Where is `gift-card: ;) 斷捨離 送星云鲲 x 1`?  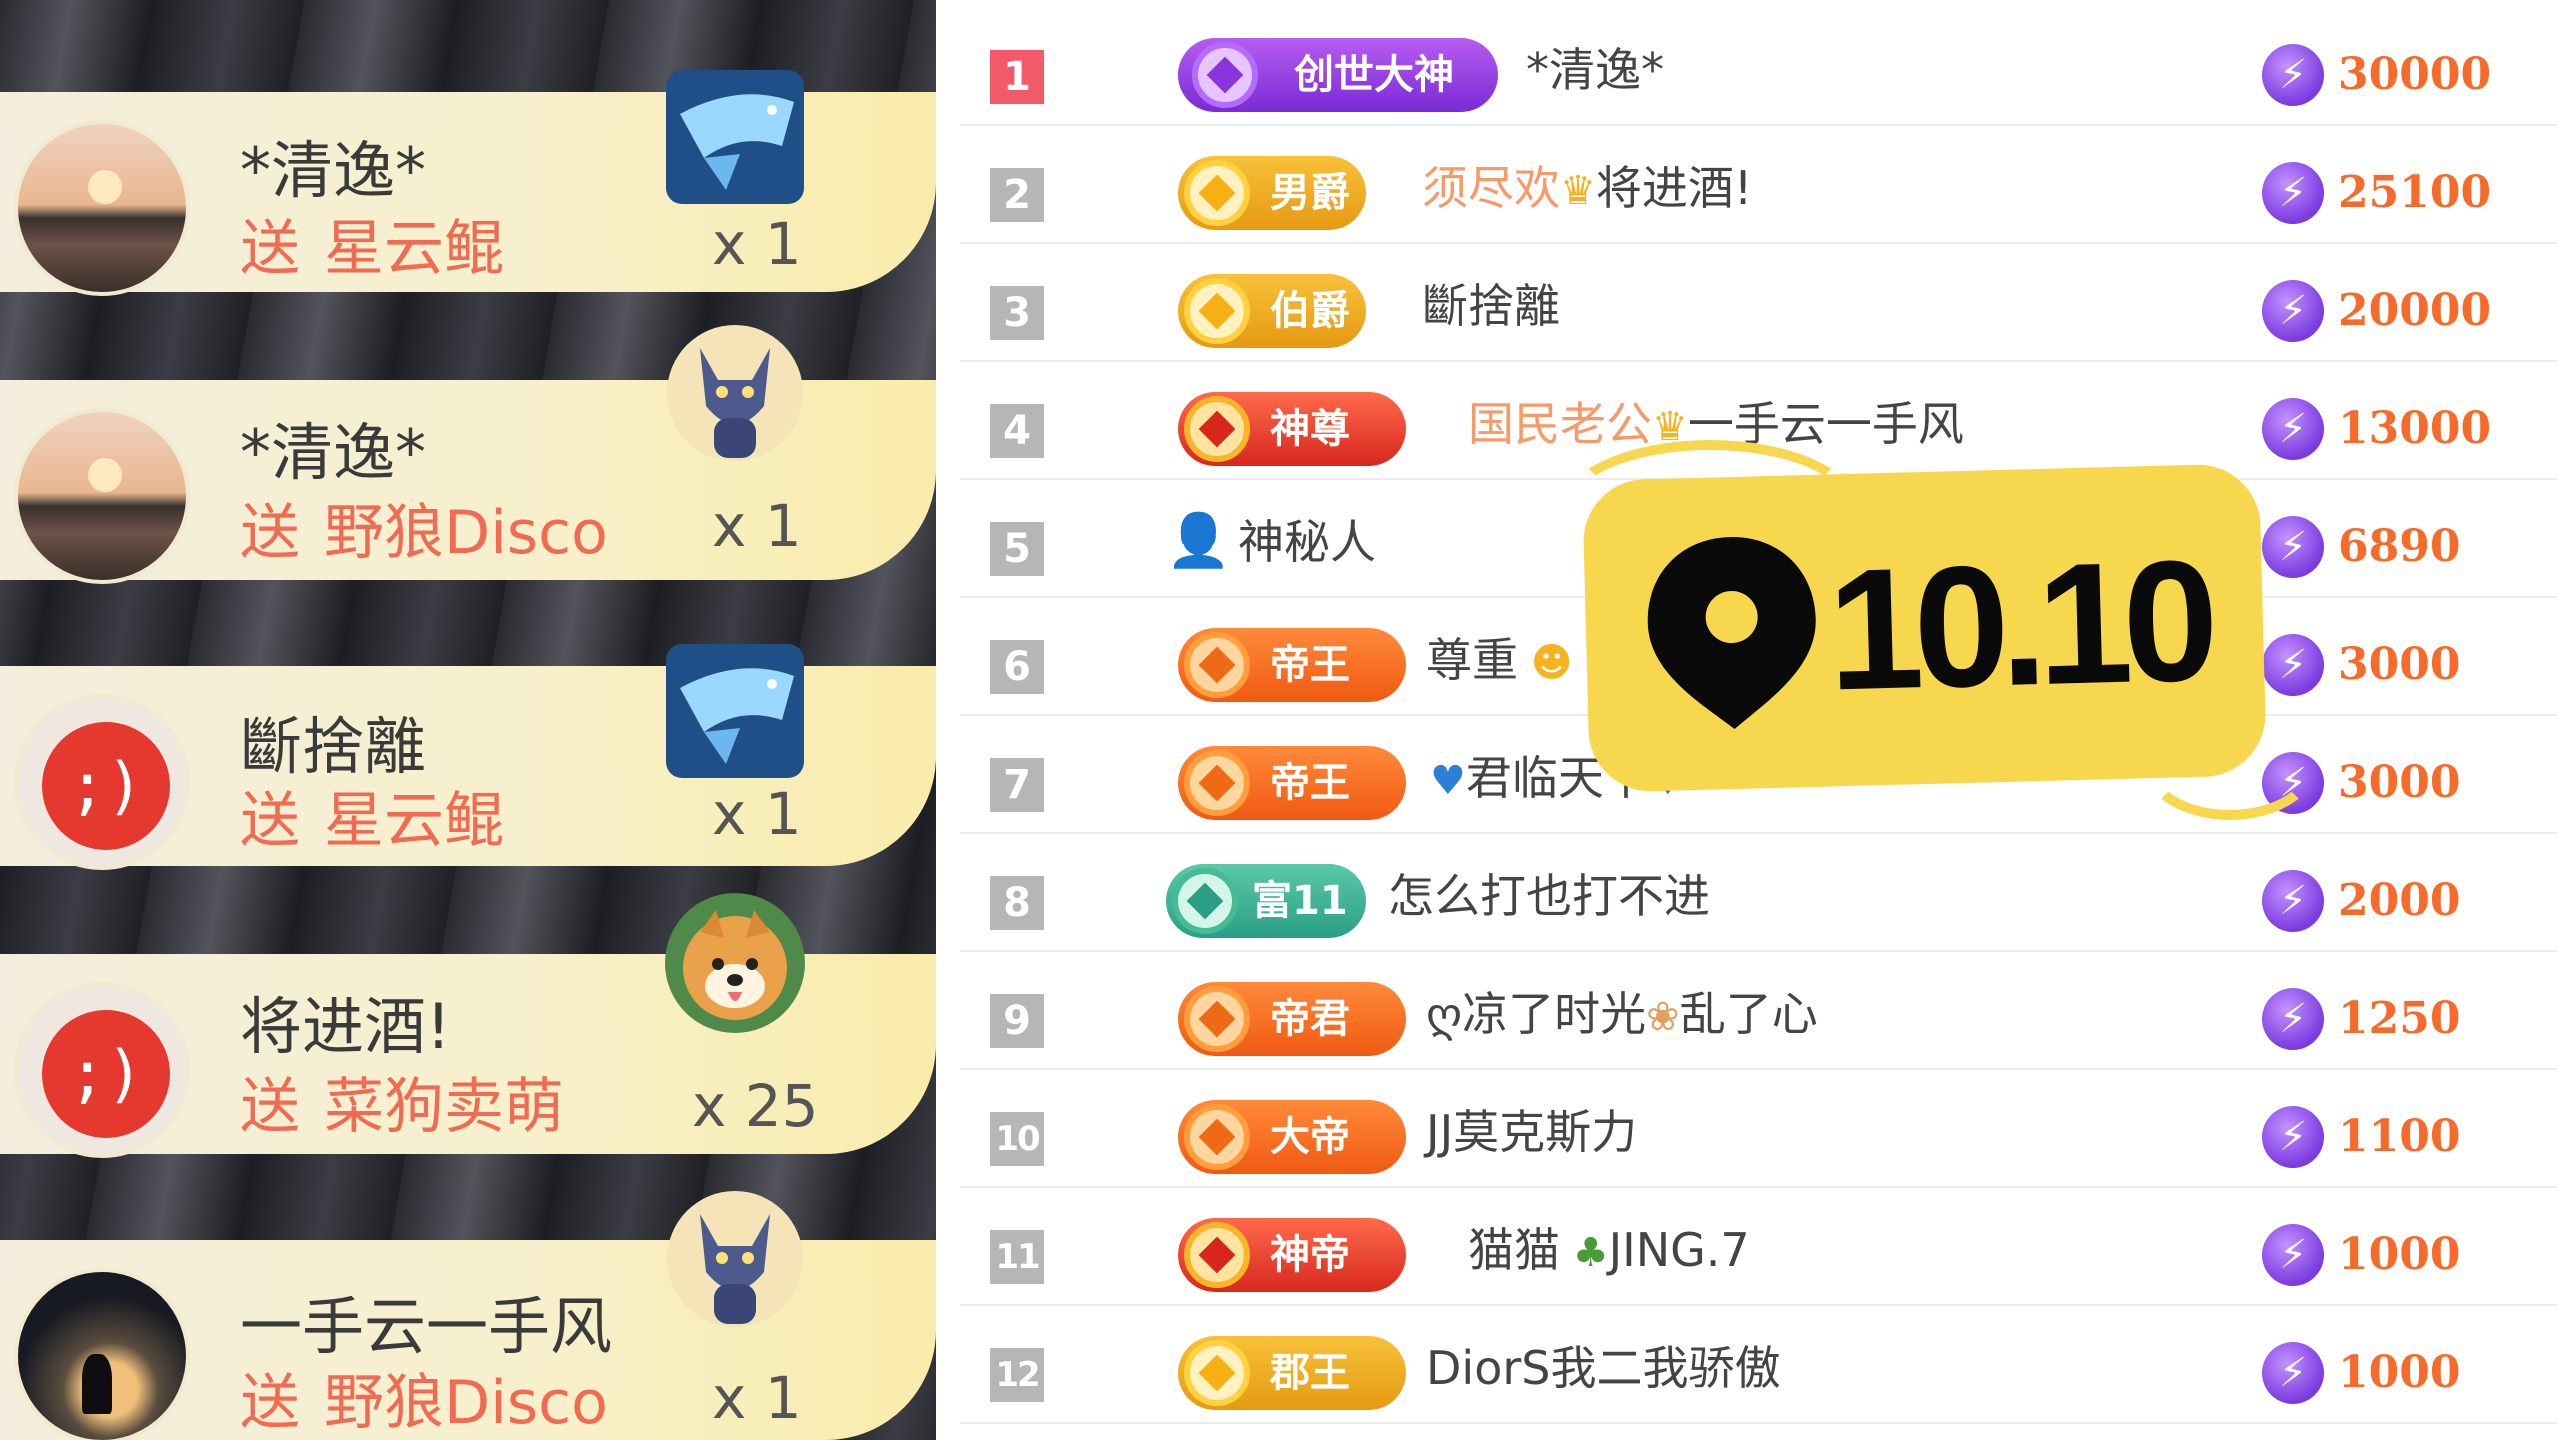 gift-card: ;) 斷捨離 送星云鲲 x 1 is located at coordinates (468, 757).